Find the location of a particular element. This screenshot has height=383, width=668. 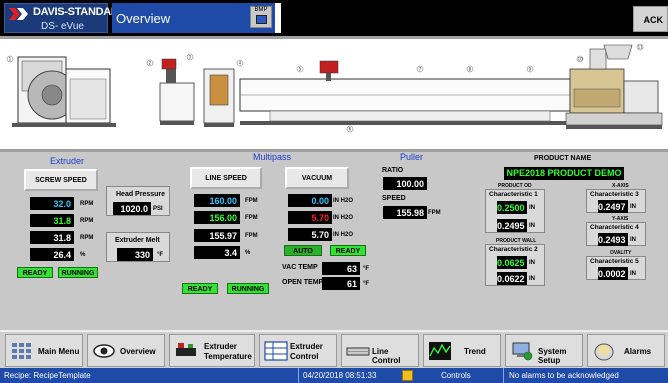

overview-button: Overview is located at coordinates (126, 350).